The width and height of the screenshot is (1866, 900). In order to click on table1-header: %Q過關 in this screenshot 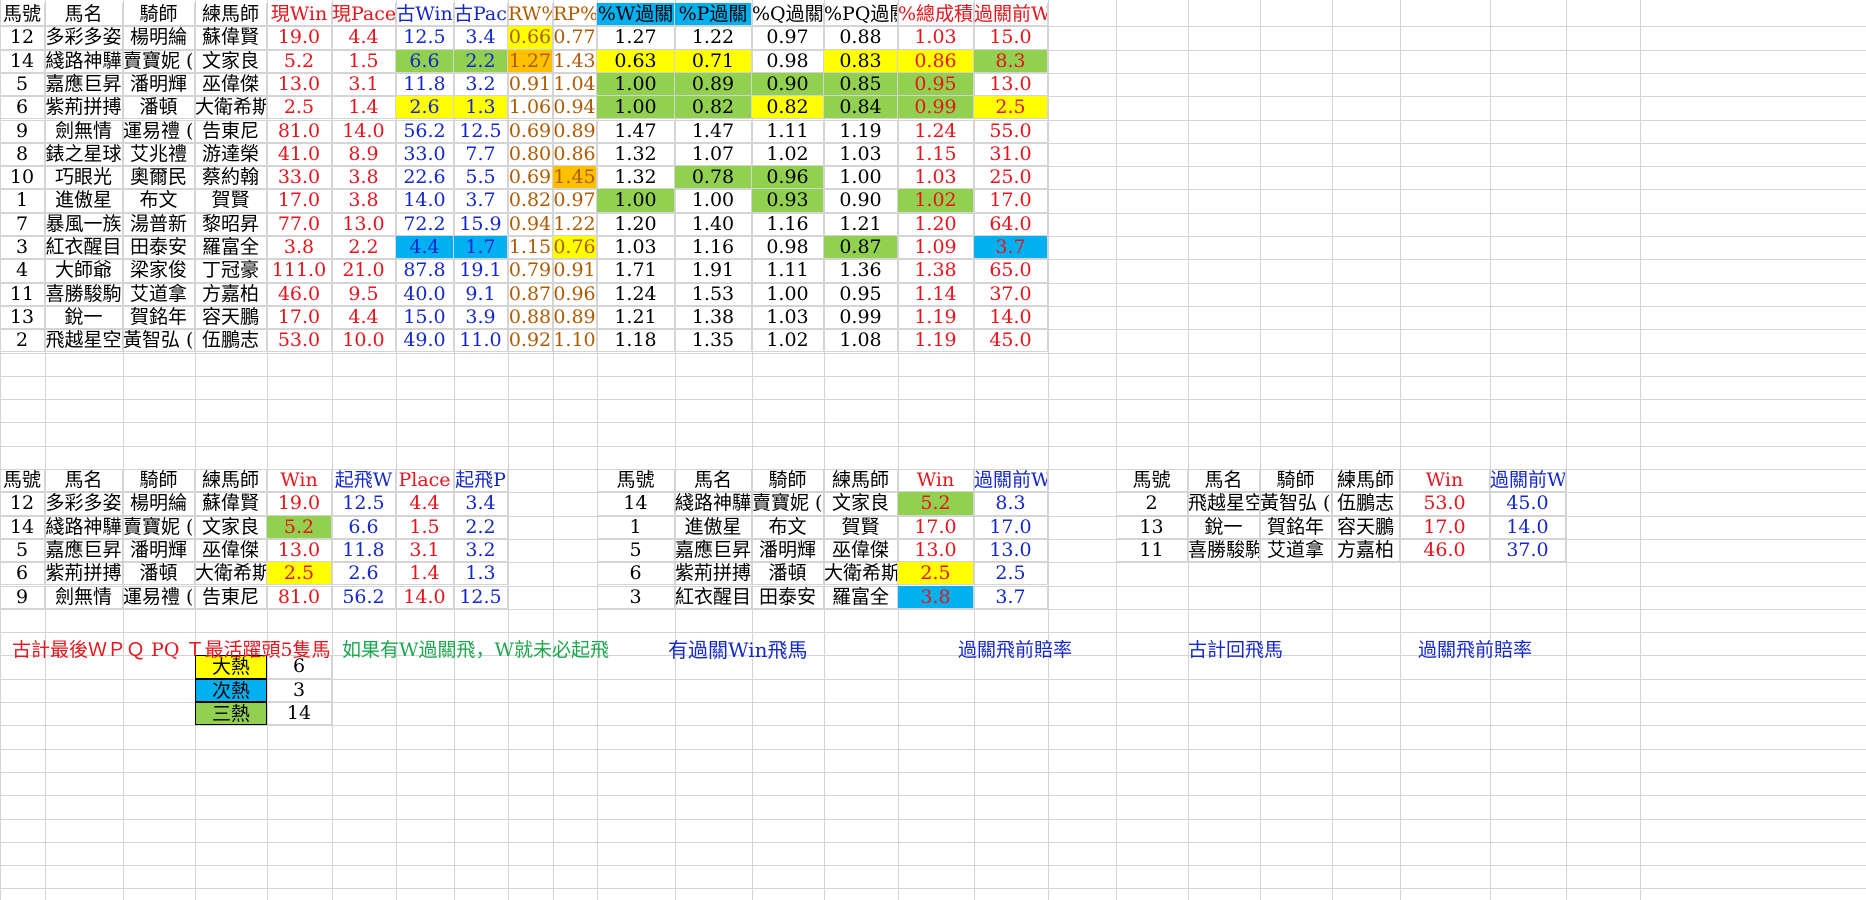, I will do `click(788, 15)`.